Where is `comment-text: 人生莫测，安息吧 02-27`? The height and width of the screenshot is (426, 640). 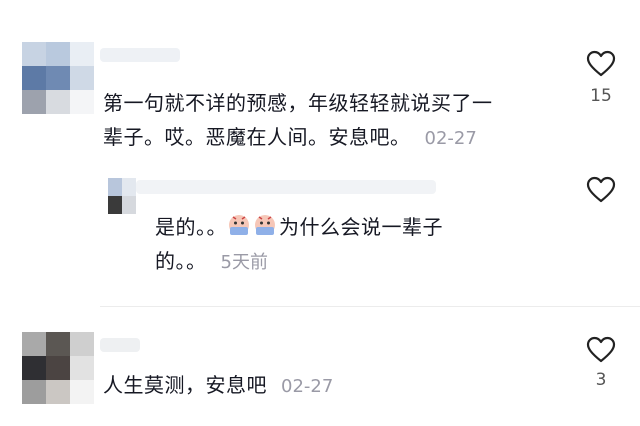 comment-text: 人生莫测，安息吧 02-27 is located at coordinates (218, 385).